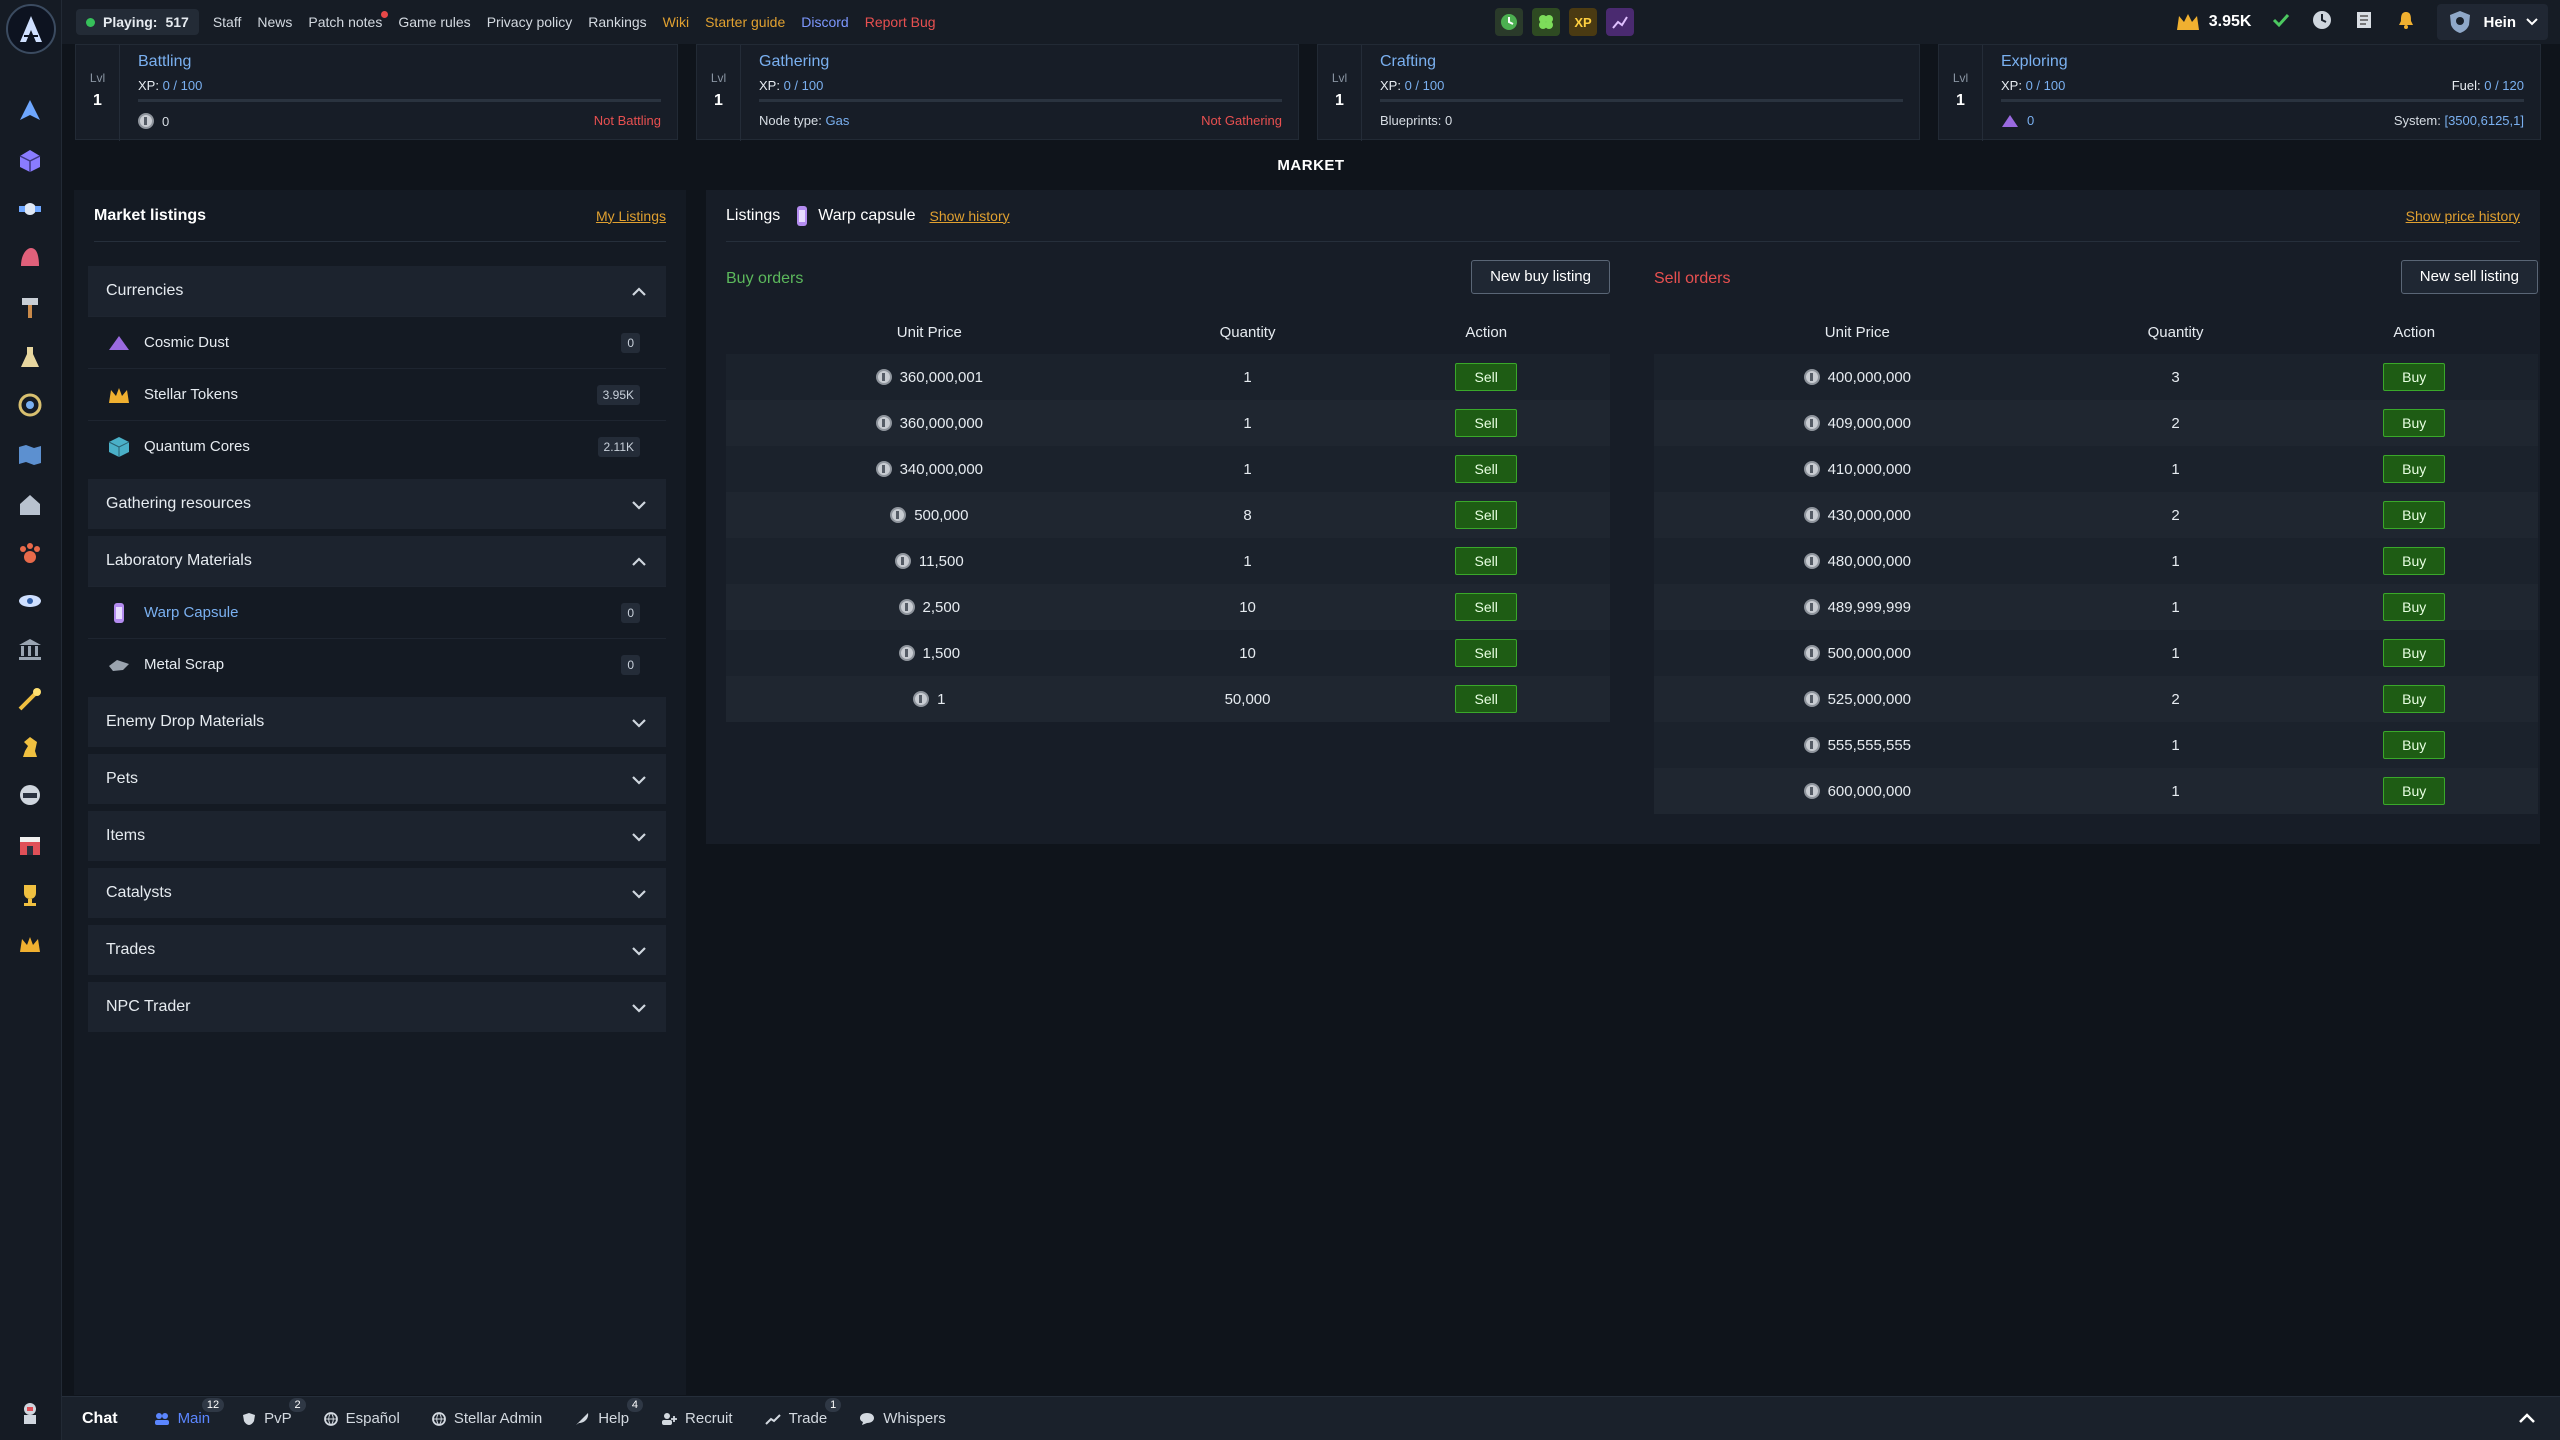 Image resolution: width=2560 pixels, height=1440 pixels. I want to click on category-item: Cosmic Dust 0, so click(377, 342).